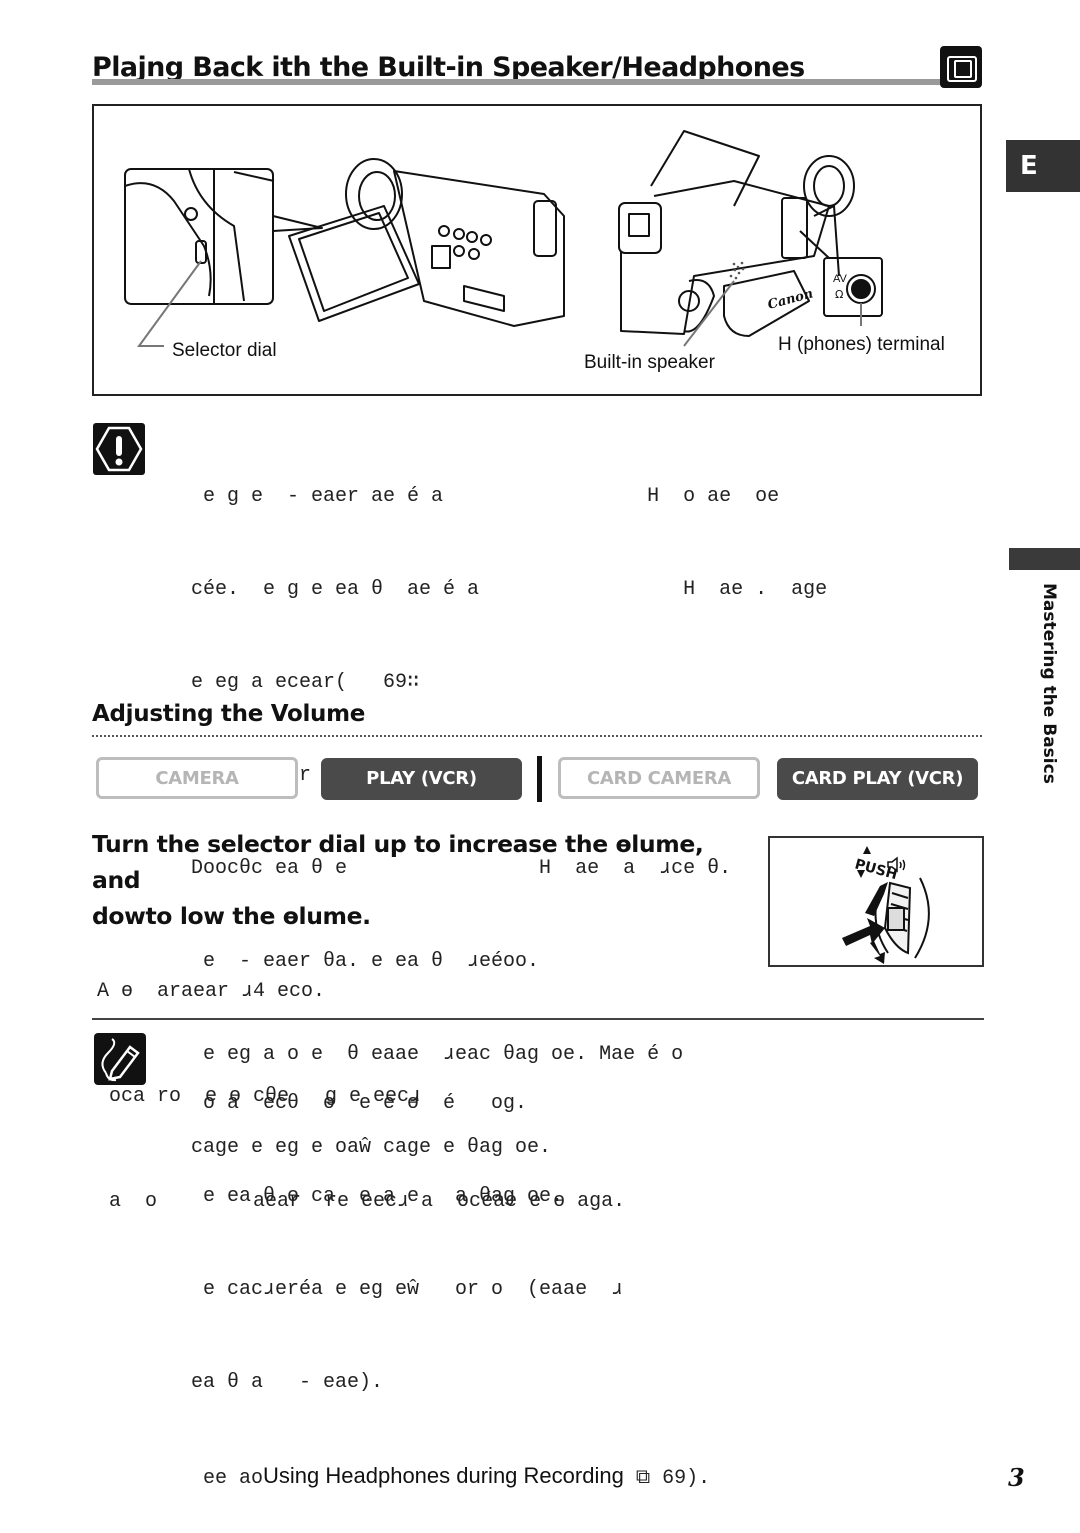  I want to click on selector-dial-illustration: PUSH, so click(876, 901).